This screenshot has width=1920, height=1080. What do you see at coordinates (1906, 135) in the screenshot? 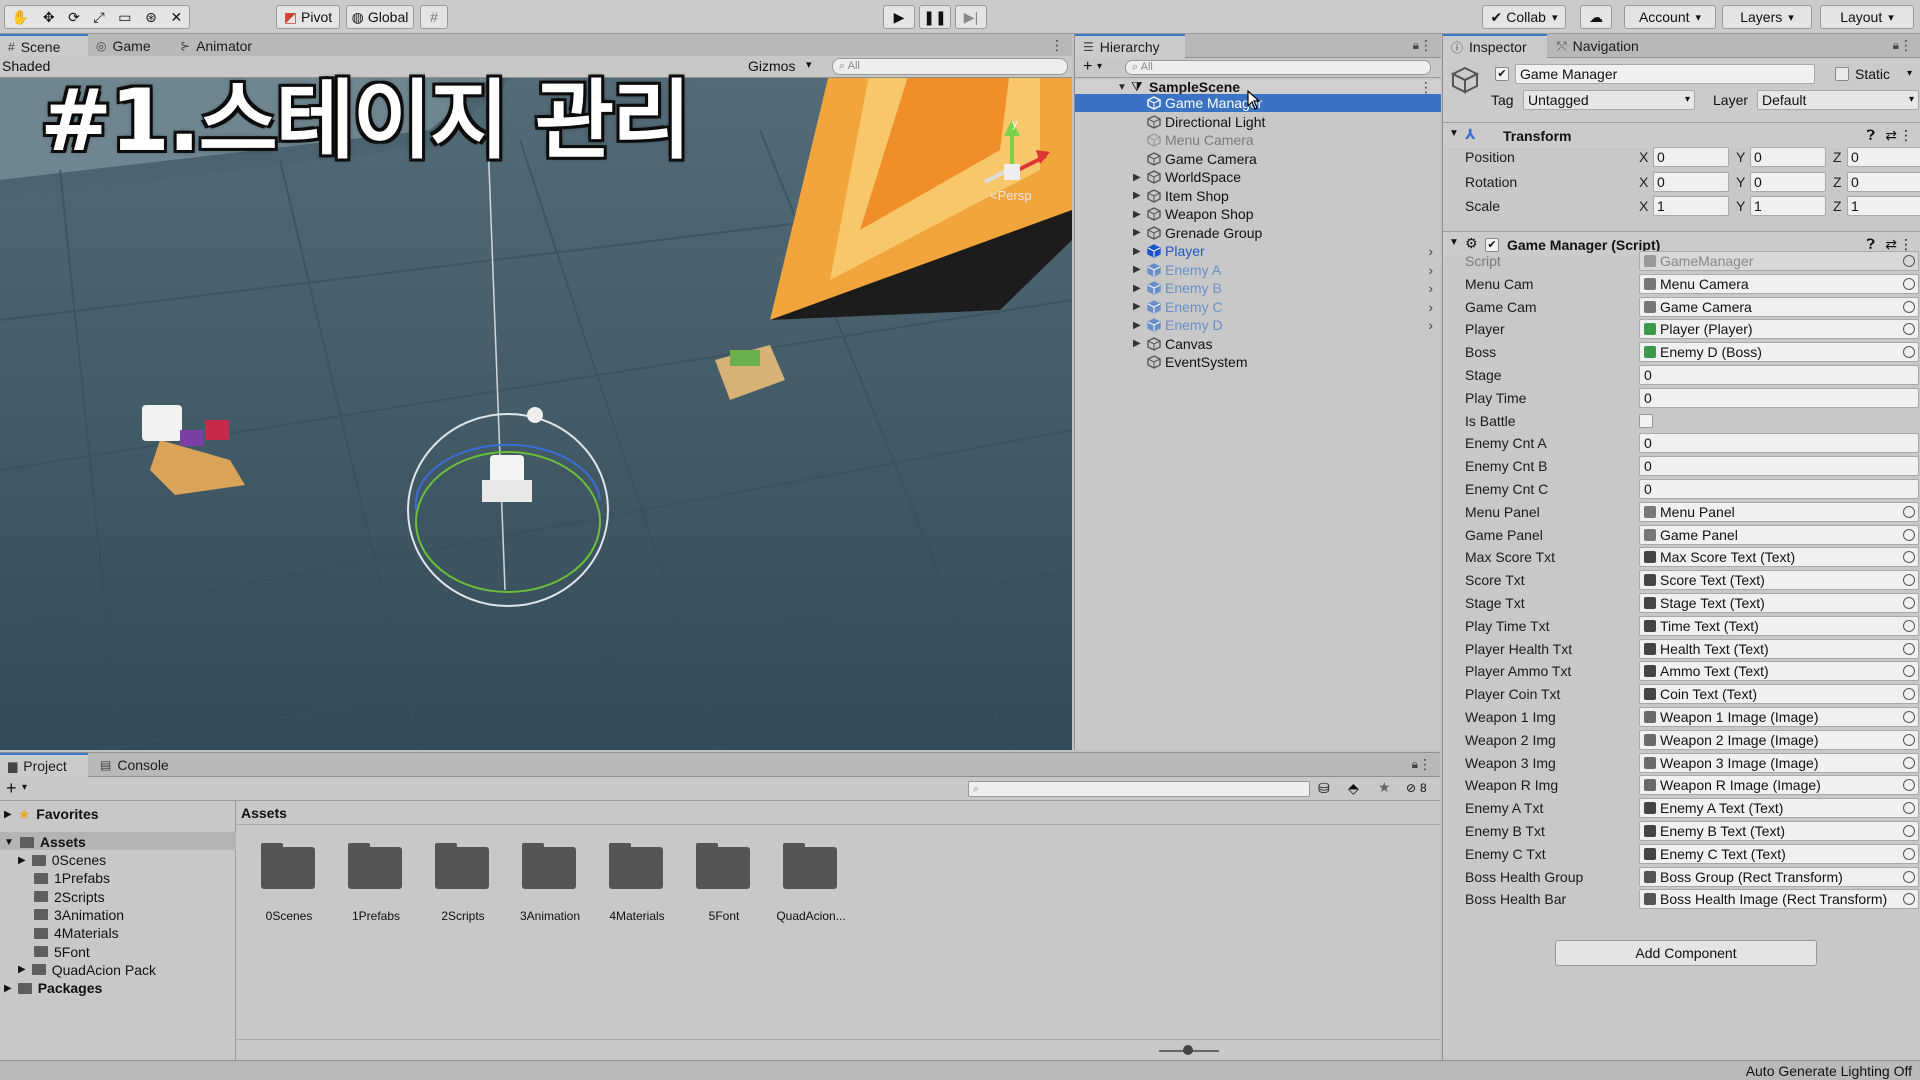
I see `component-menu-icon: ⋮` at bounding box center [1906, 135].